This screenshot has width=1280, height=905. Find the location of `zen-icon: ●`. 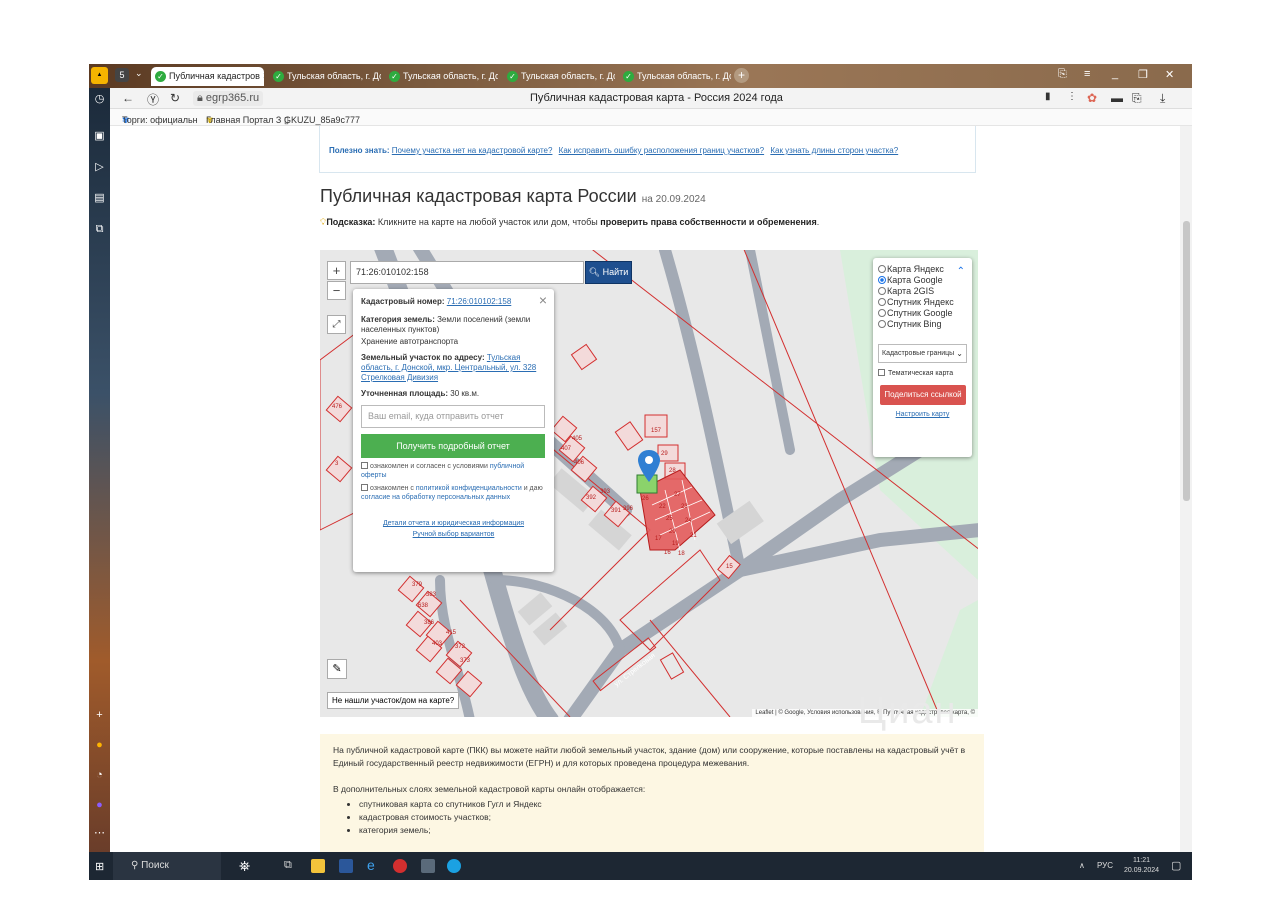

zen-icon: ● is located at coordinates (99, 745).